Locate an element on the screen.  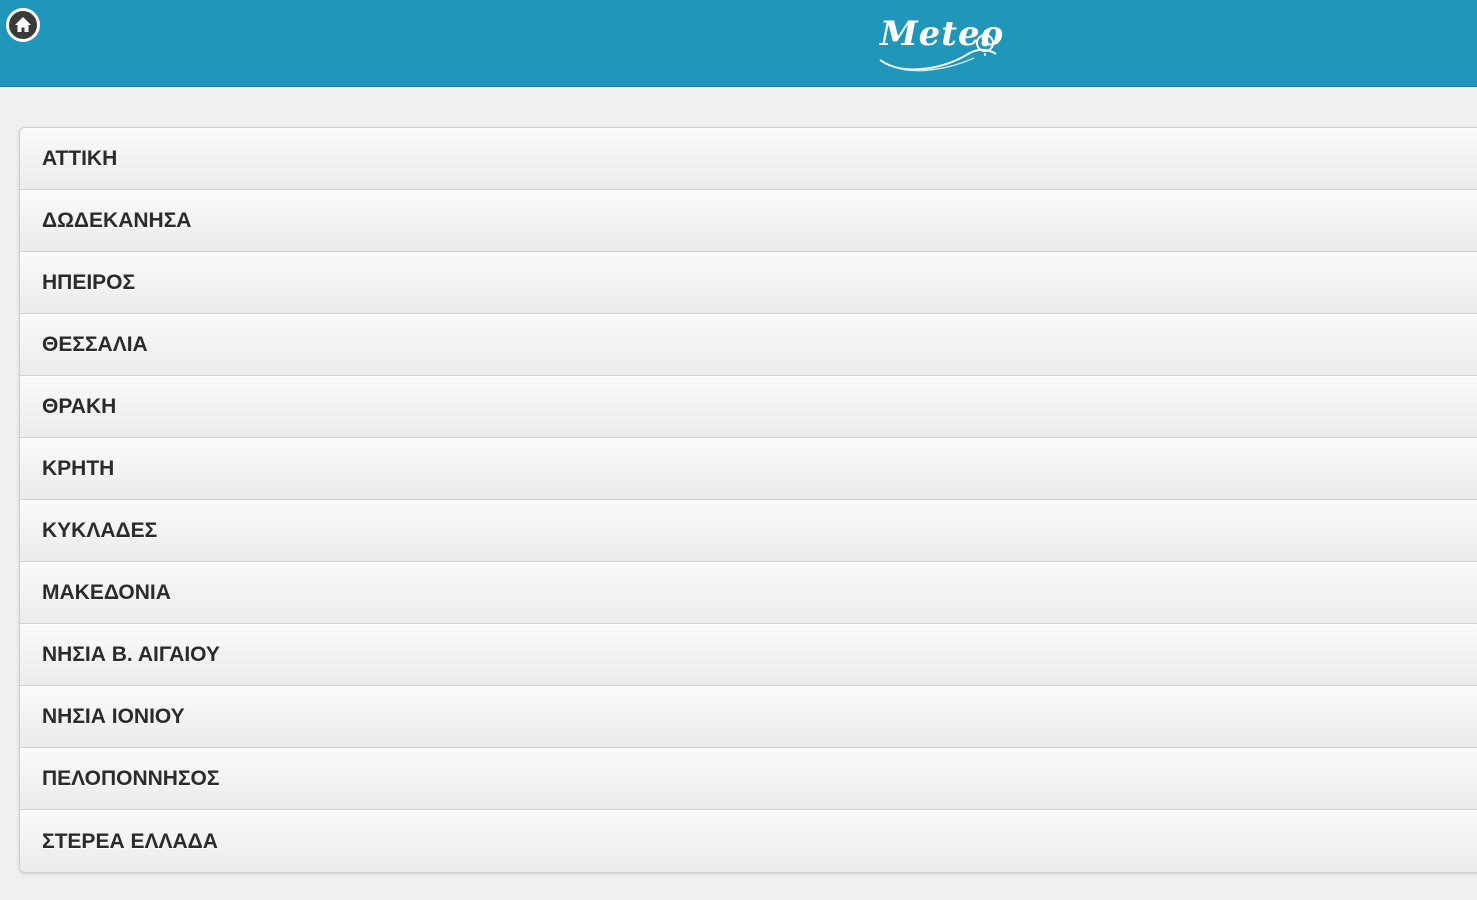
region-item-thraki: ΘΡΑΚΗ is located at coordinates (748, 407).